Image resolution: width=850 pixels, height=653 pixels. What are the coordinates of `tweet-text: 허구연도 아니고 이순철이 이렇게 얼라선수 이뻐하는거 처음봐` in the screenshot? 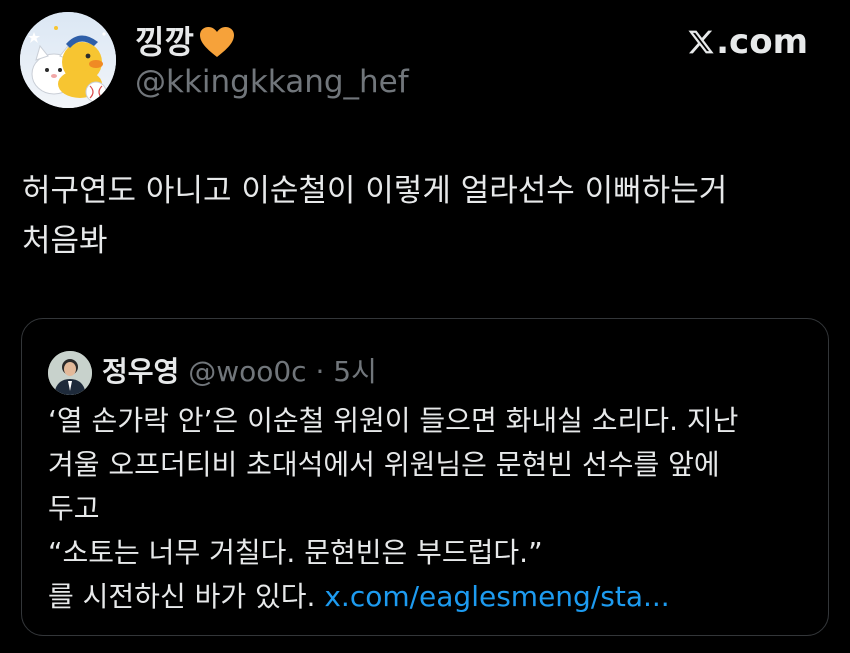 It's located at (375, 216).